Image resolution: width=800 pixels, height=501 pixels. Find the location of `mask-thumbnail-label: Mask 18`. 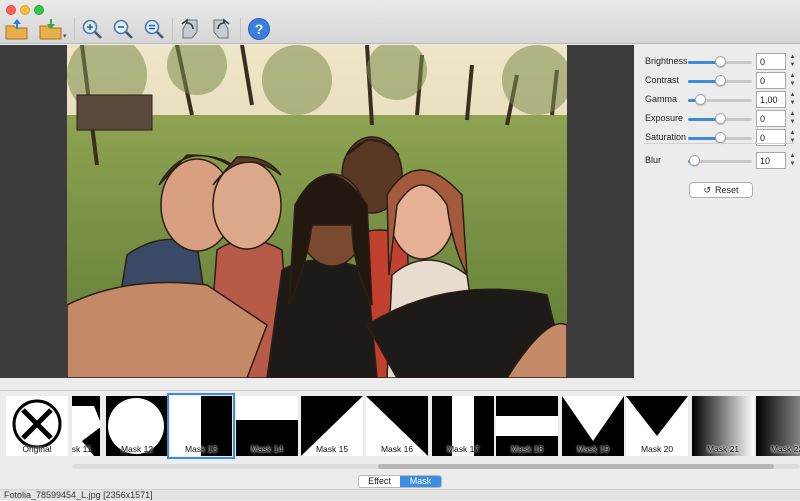

mask-thumbnail-label: Mask 18 is located at coordinates (527, 449).